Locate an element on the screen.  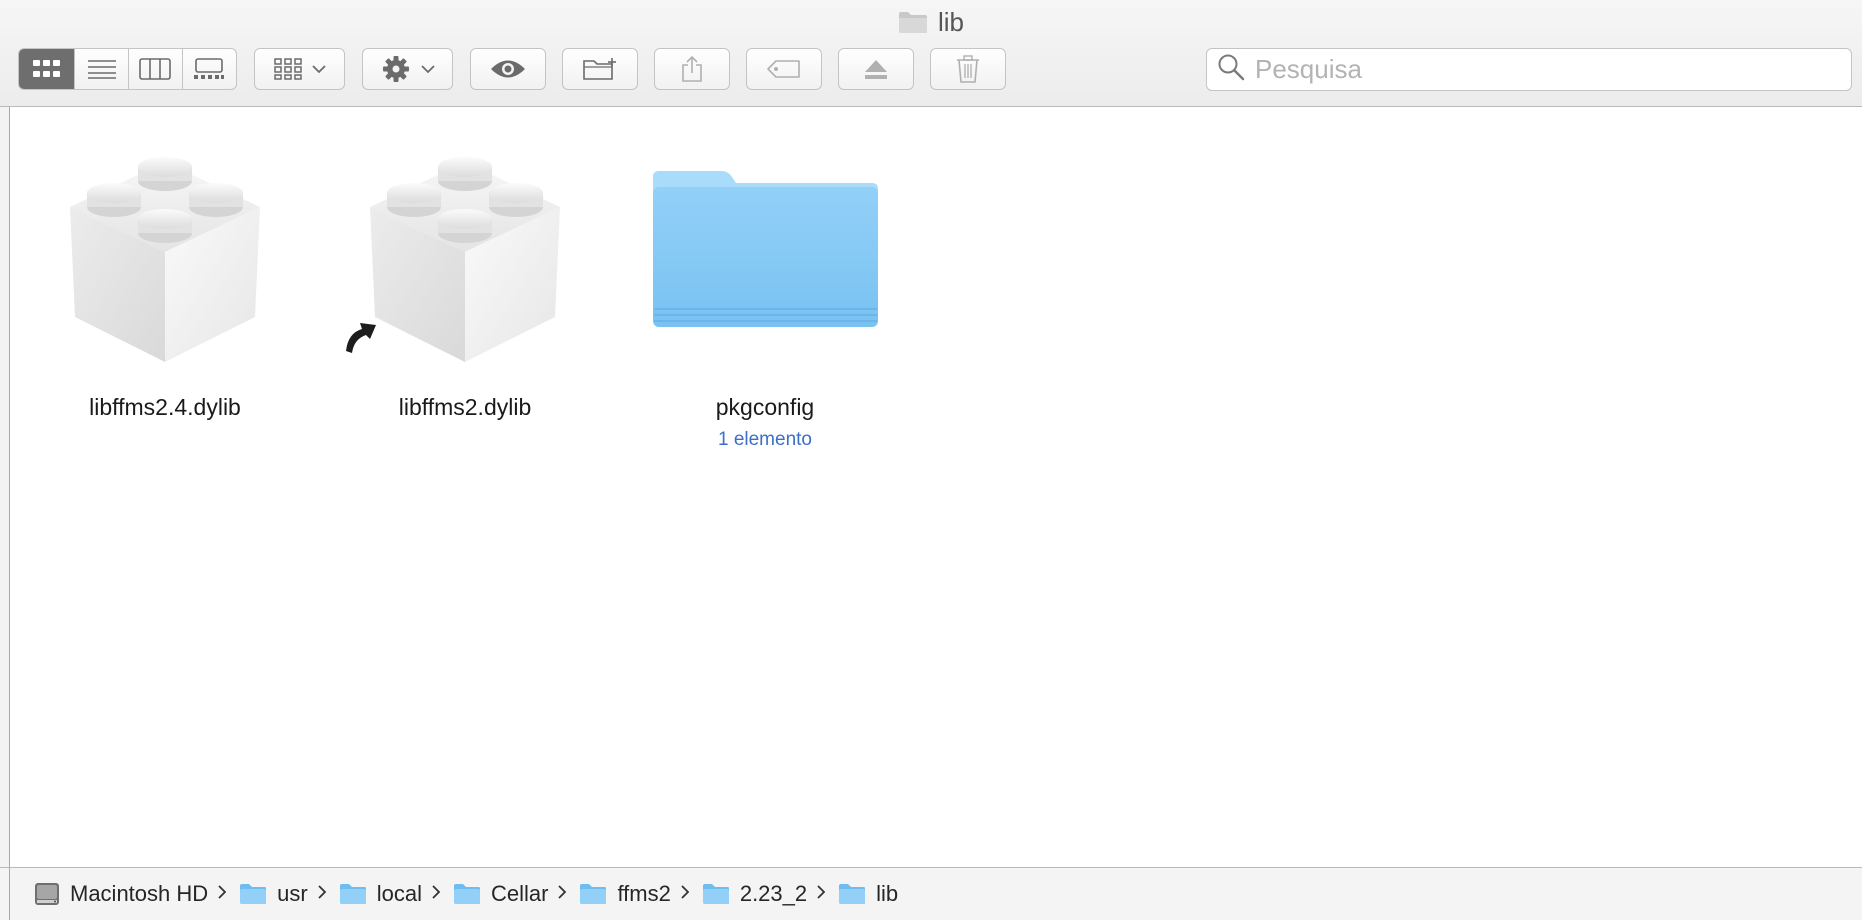
grid-icon is located at coordinates (47, 69).